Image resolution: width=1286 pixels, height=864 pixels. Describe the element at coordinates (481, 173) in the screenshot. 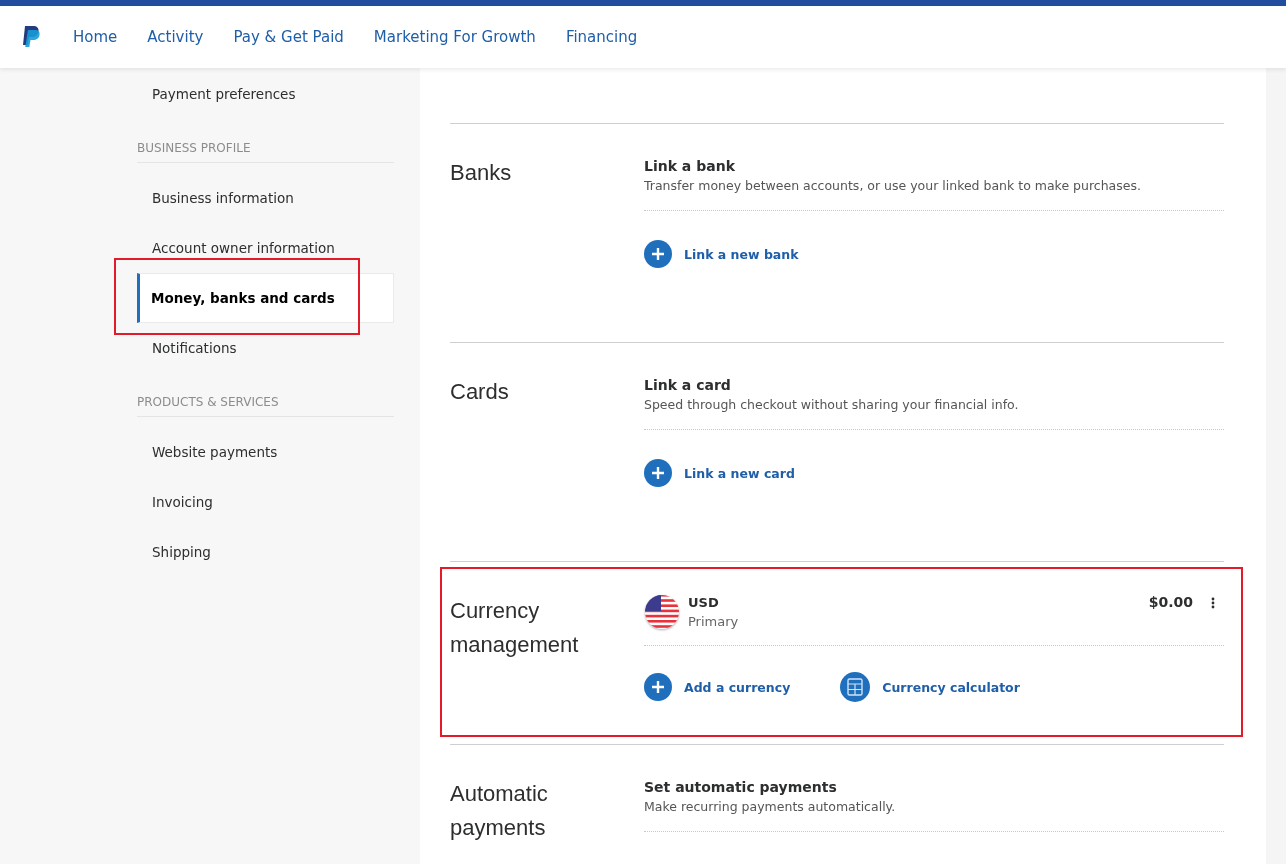

I see `section-title: Banks` at that location.